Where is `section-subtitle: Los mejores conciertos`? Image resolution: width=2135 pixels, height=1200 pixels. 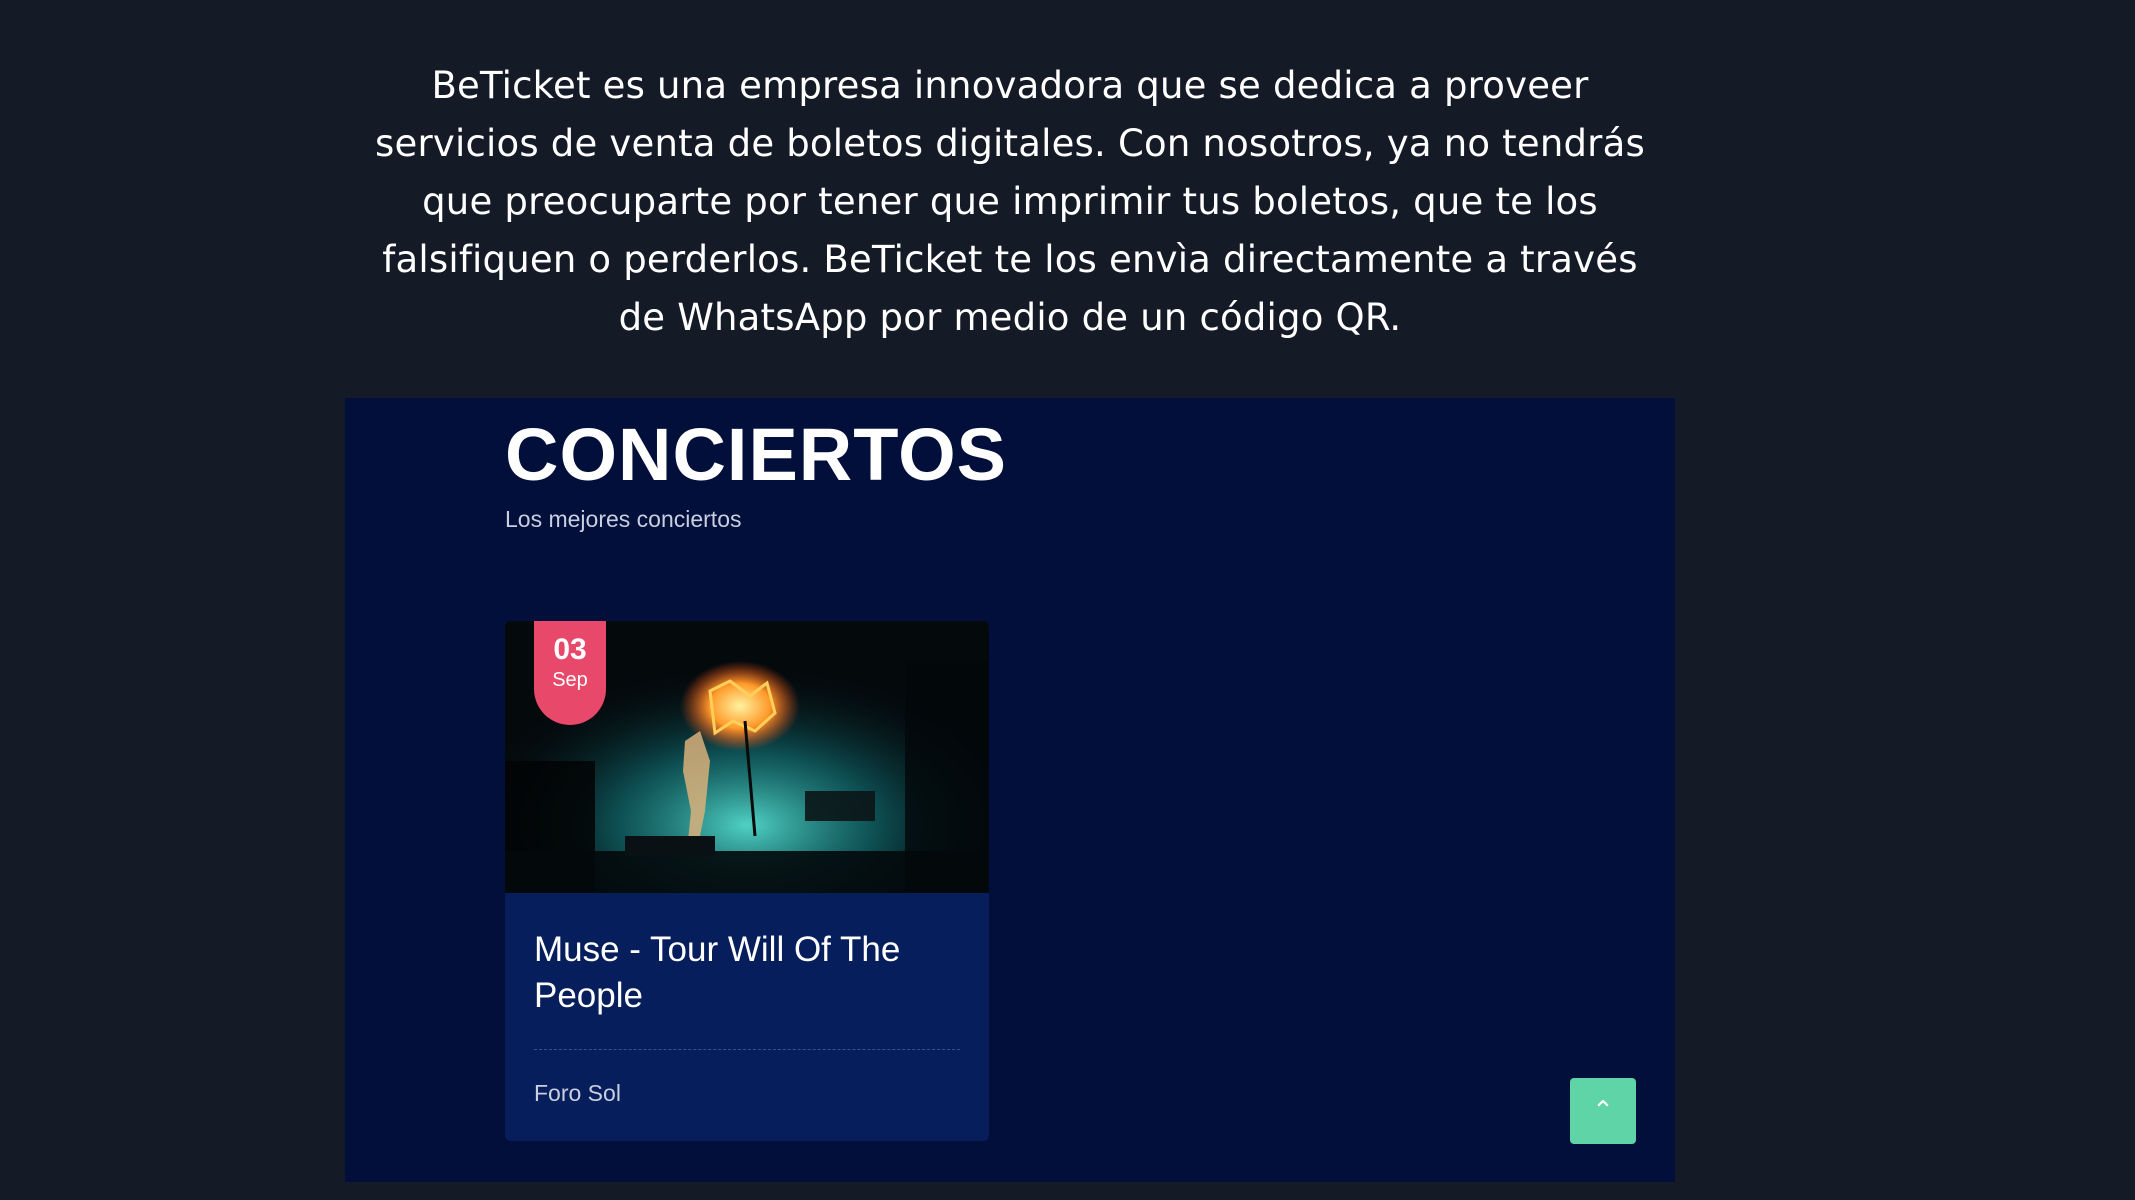
section-subtitle: Los mejores conciertos is located at coordinates (623, 519).